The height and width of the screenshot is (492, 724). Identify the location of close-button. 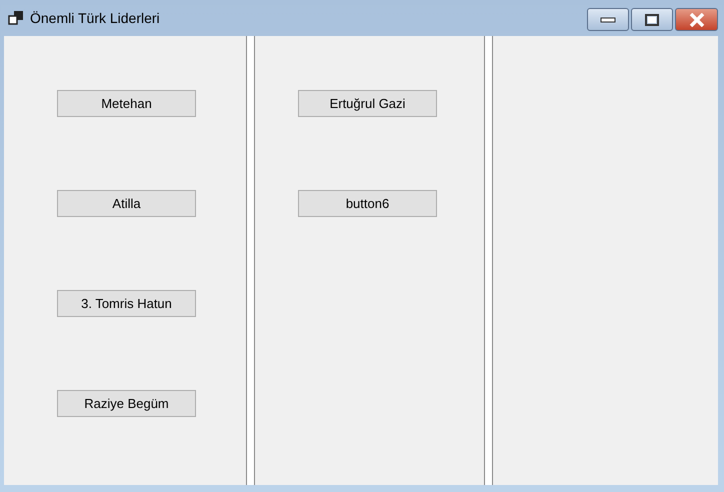
(696, 19).